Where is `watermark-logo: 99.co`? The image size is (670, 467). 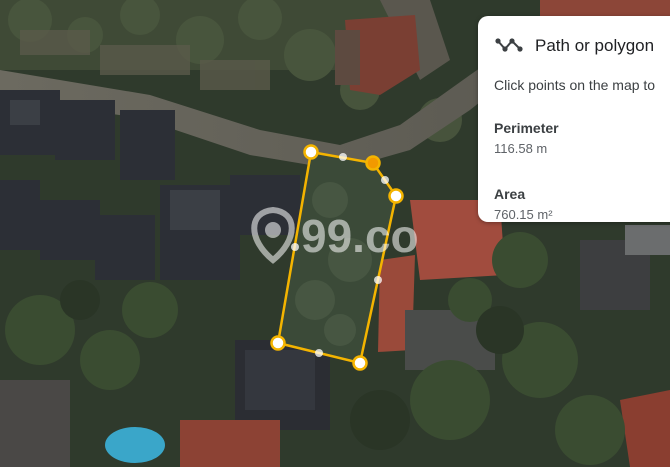
watermark-logo: 99.co is located at coordinates (335, 235).